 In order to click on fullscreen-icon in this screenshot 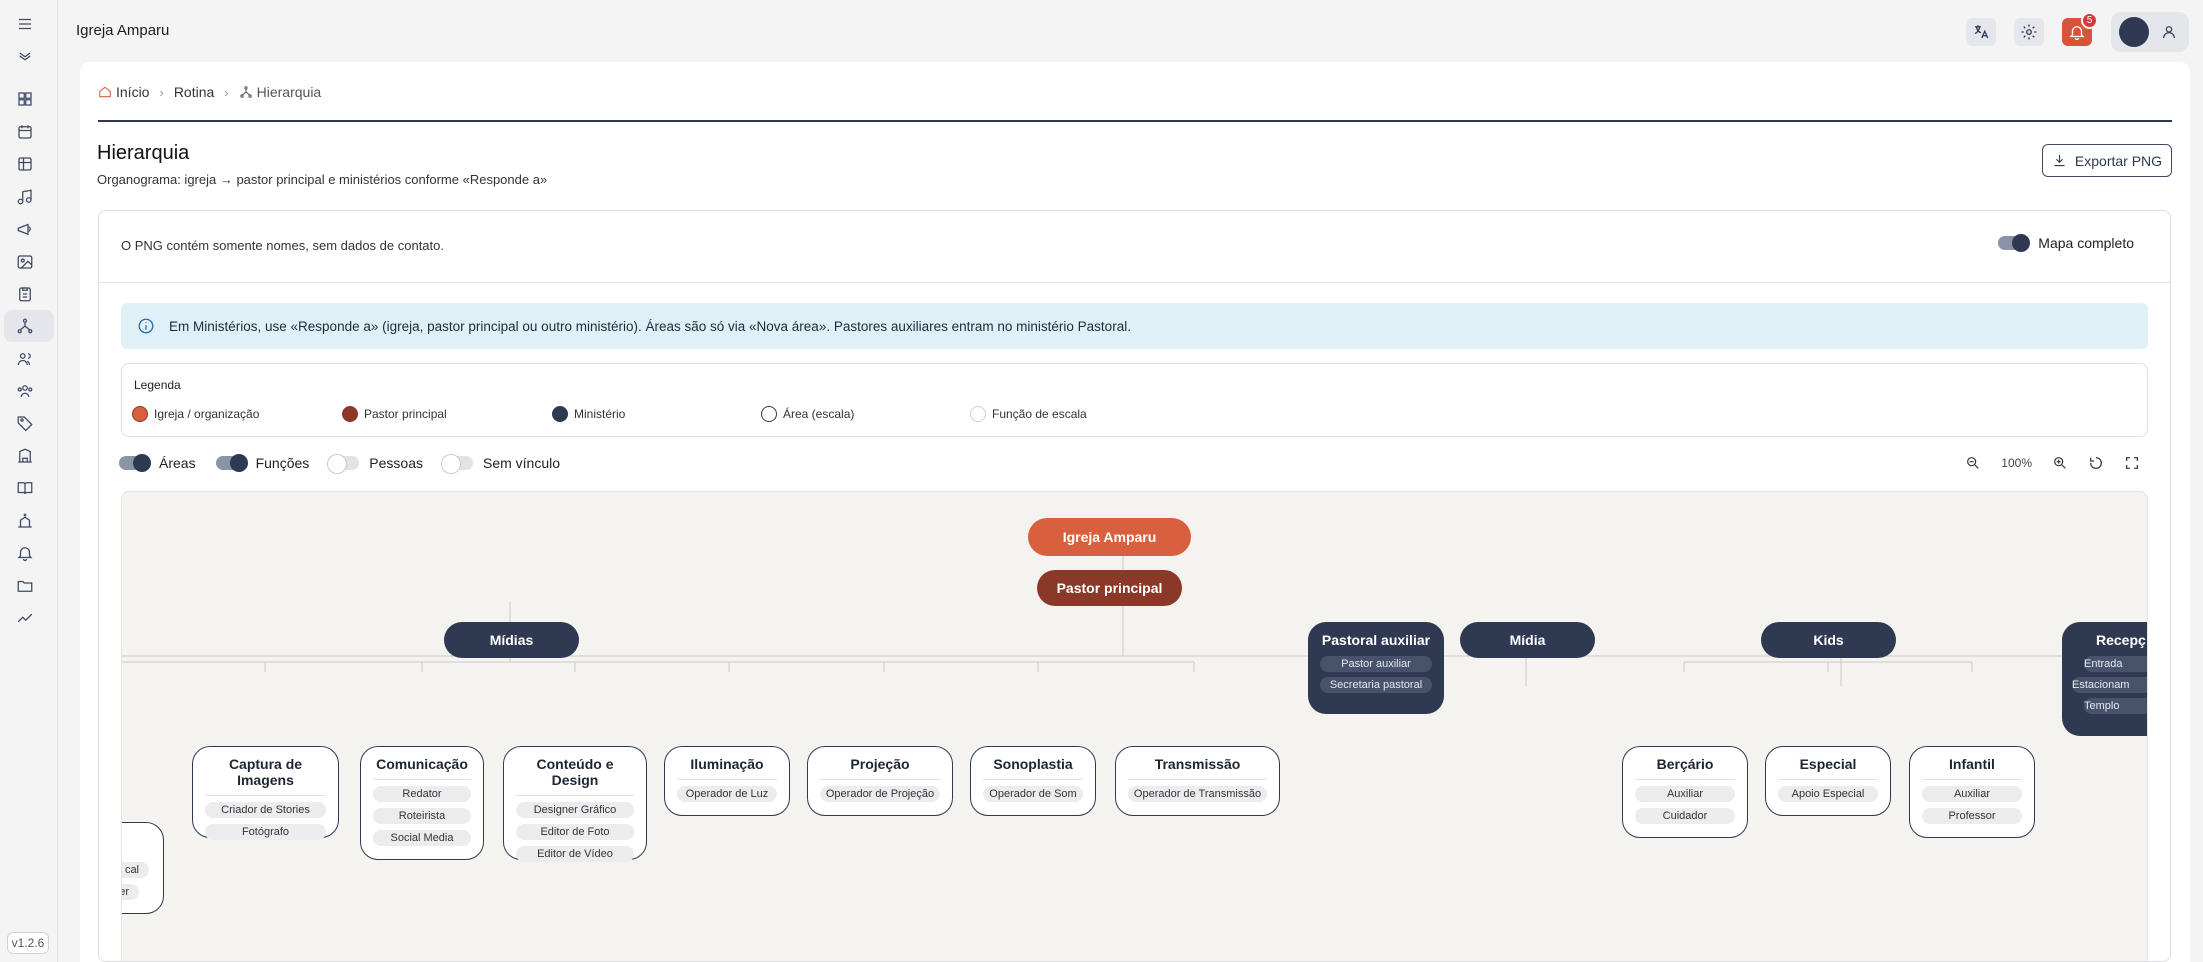, I will do `click(2132, 463)`.